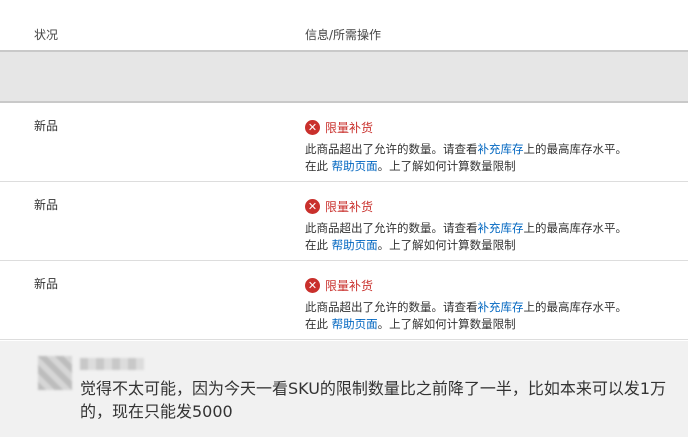 The image size is (688, 437). I want to click on empty-row-band, so click(344, 77).